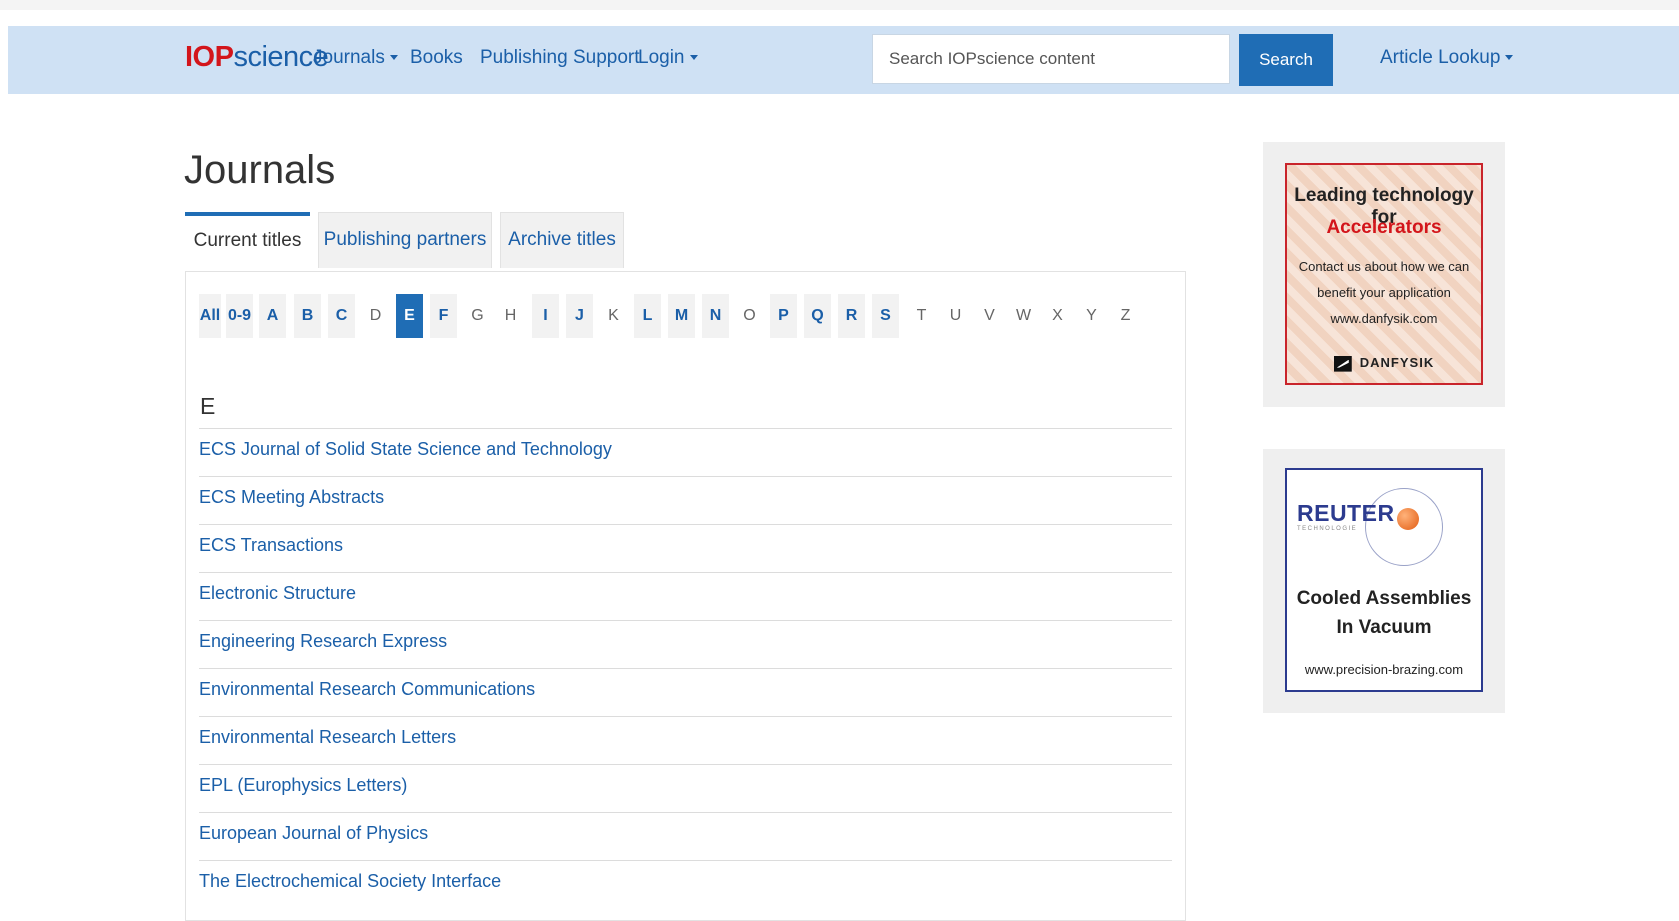 Image resolution: width=1679 pixels, height=921 pixels. I want to click on article-lookup-menu: Article Lookup, so click(1447, 58).